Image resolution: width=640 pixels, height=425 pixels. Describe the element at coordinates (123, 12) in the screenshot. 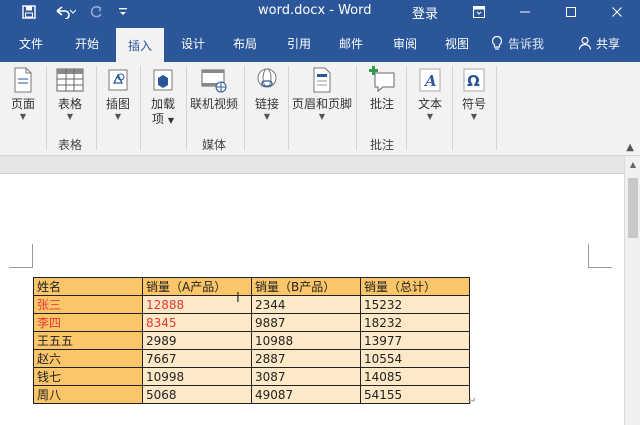

I see `customize-icon` at that location.